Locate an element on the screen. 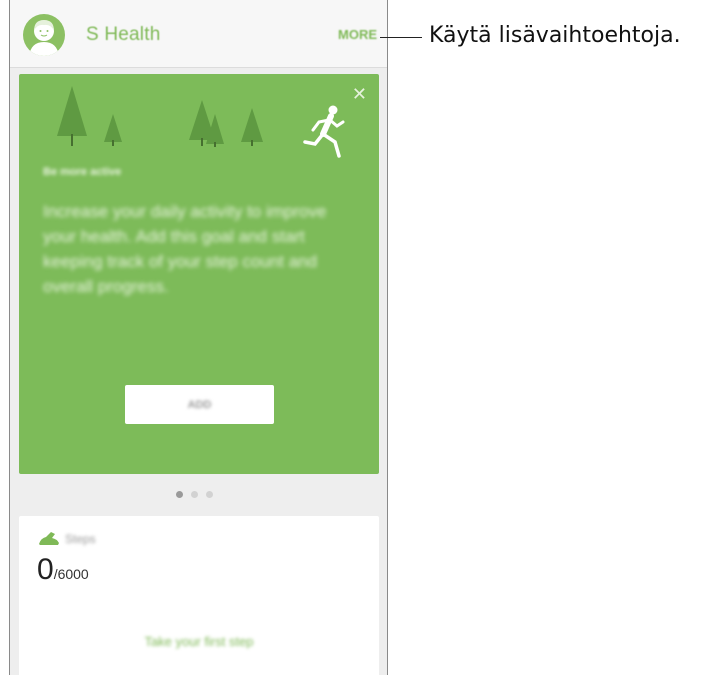 The image size is (701, 675). callout-line is located at coordinates (401, 37).